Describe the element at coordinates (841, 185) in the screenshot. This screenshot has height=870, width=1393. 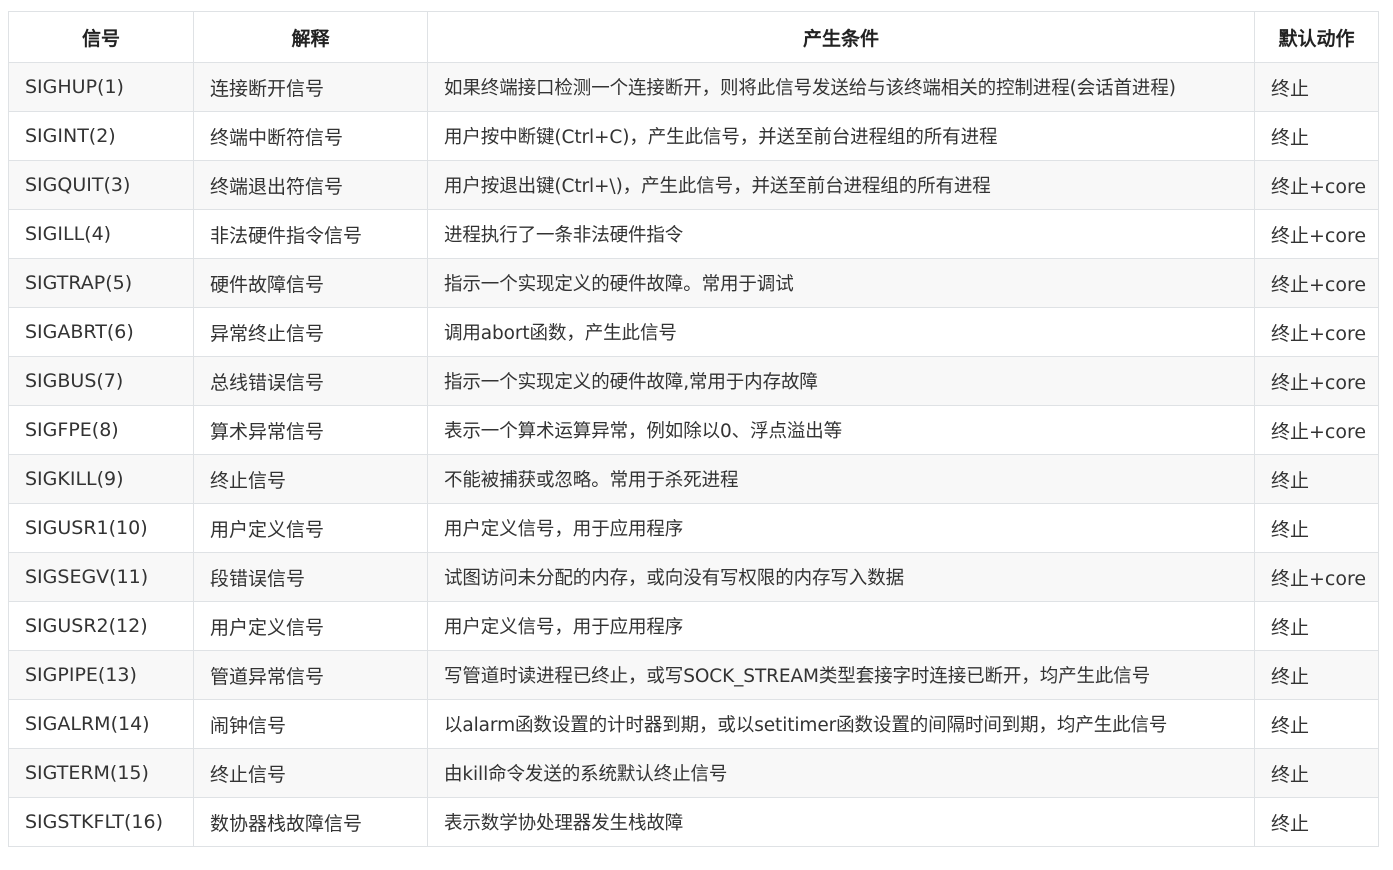
I see `condition-cell: 用户按退出键(Ctrl+\)，产生此信号，并送至前台进程组的所有进程` at that location.